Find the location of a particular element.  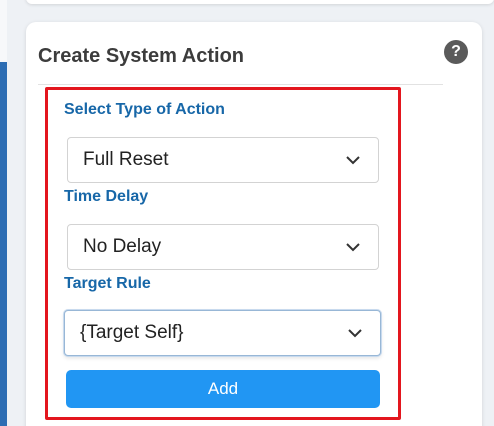

left-edge-bar-top is located at coordinates (3, 31).